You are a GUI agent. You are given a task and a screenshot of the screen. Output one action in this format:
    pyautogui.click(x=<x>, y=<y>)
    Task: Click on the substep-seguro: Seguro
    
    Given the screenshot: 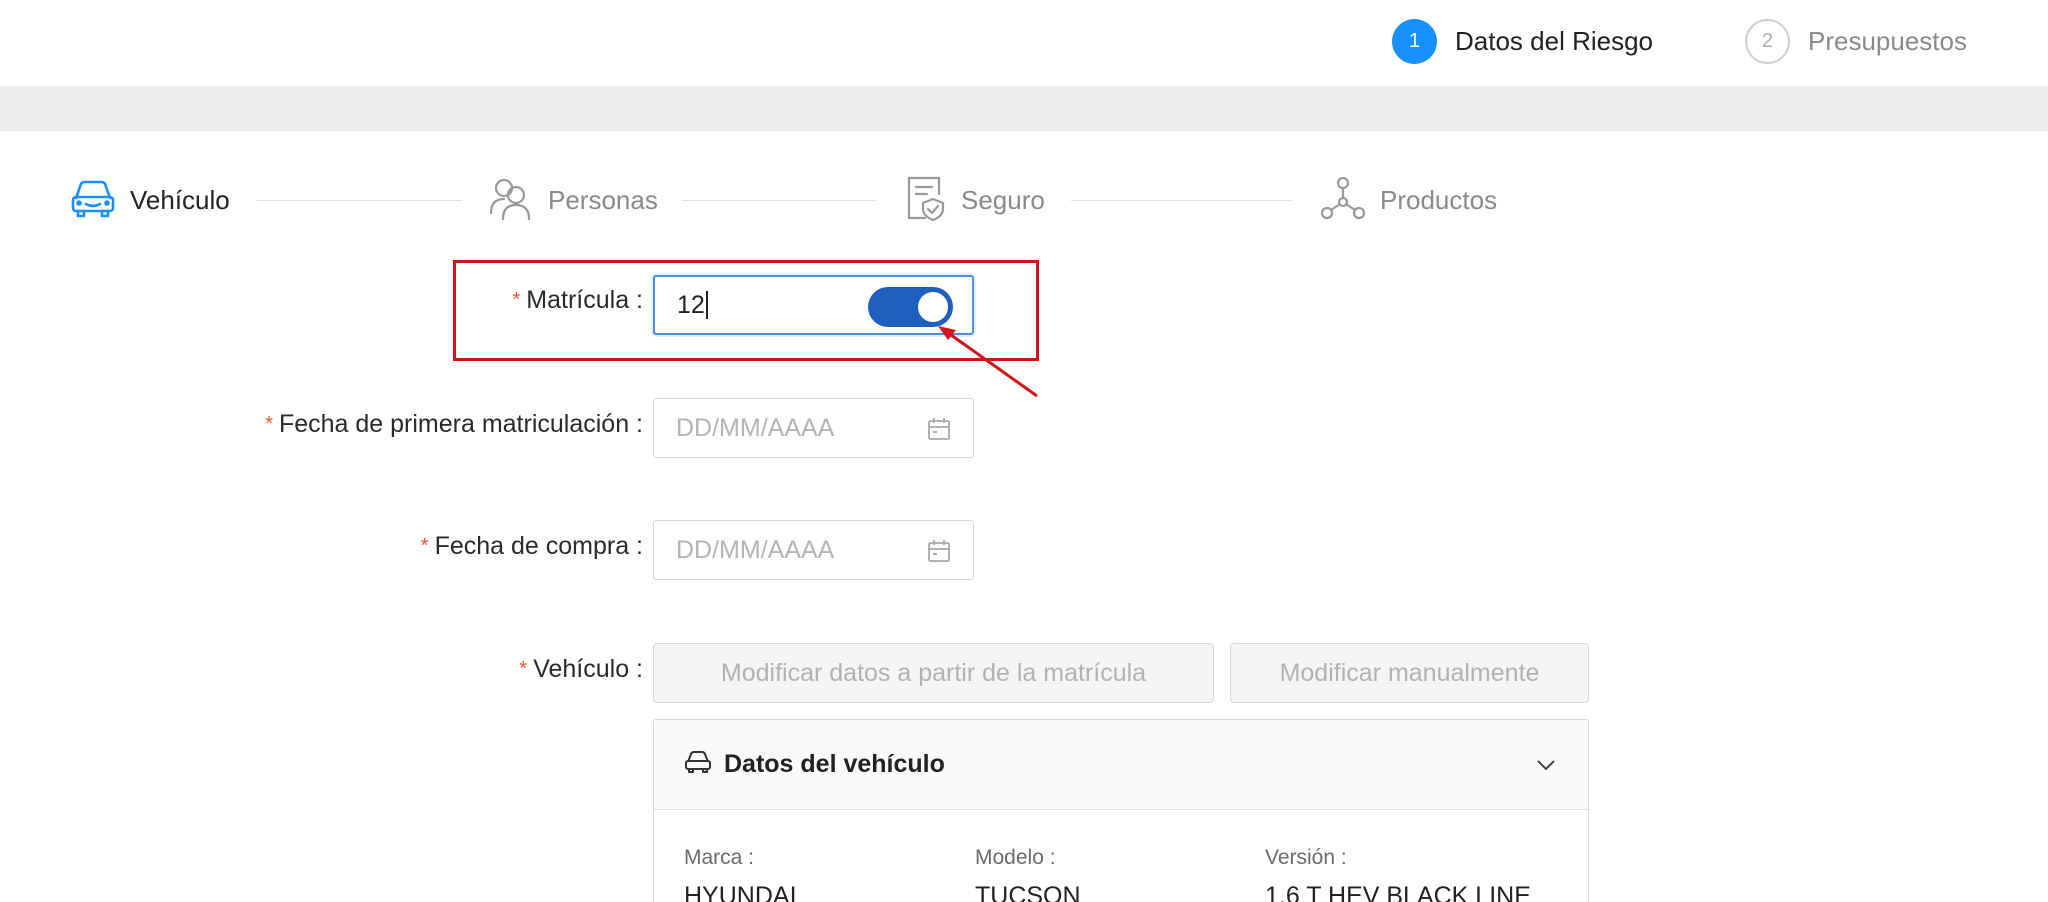 What is the action you would take?
    pyautogui.click(x=975, y=200)
    